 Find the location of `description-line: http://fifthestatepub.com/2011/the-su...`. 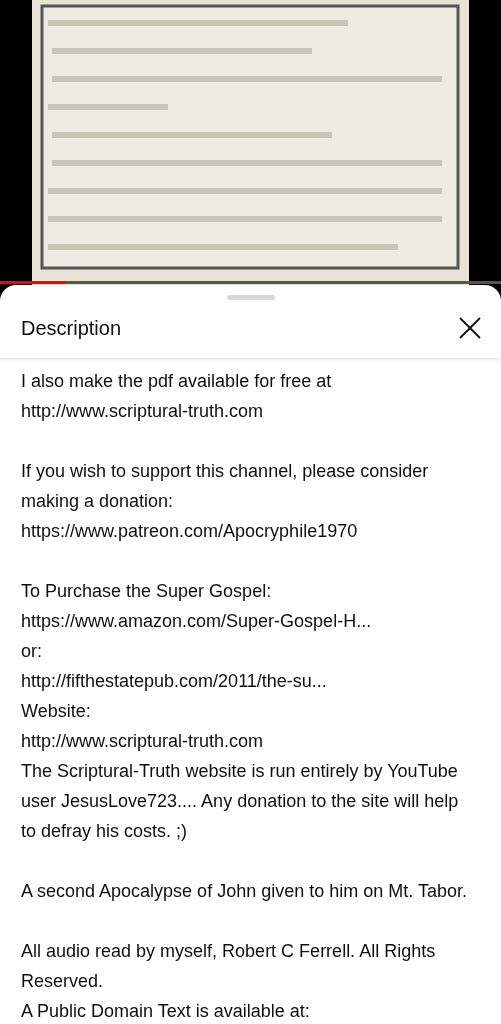

description-line: http://fifthestatepub.com/2011/the-su... is located at coordinates (174, 681).